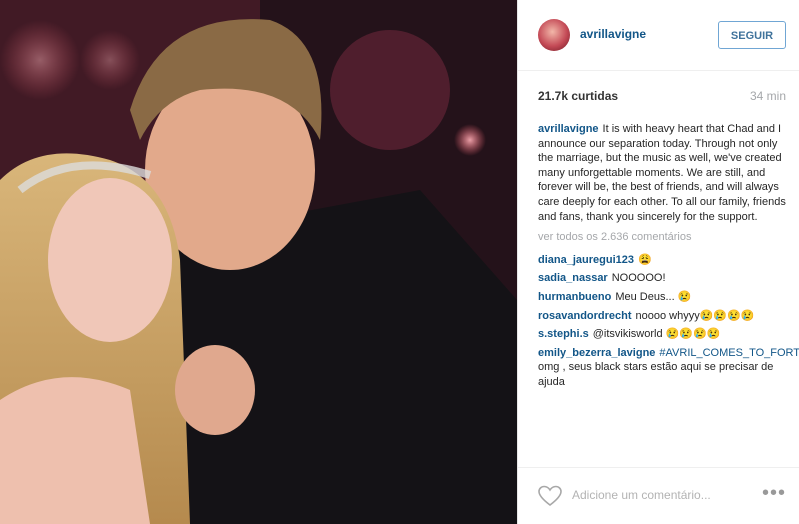  I want to click on follow-button: SEGUIR, so click(752, 35).